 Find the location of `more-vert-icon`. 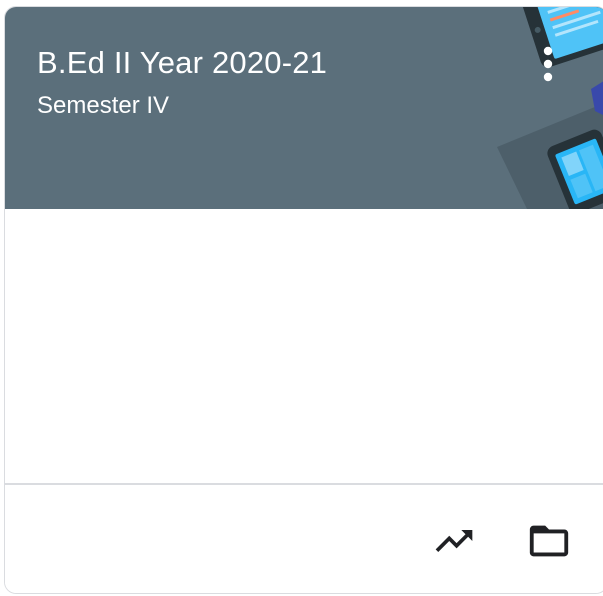

more-vert-icon is located at coordinates (548, 64).